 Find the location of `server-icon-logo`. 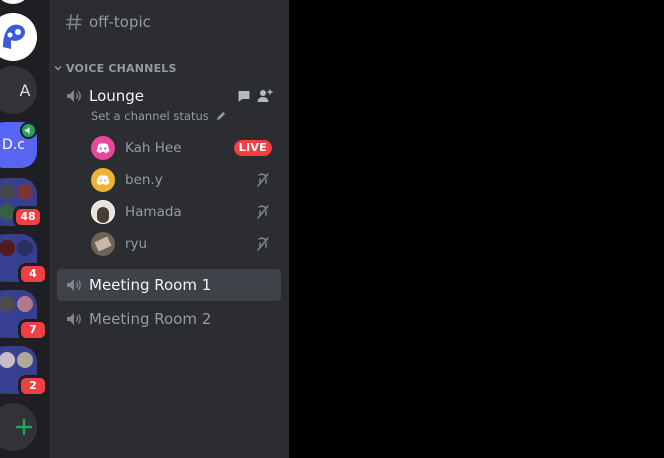

server-icon-logo is located at coordinates (18, 37).